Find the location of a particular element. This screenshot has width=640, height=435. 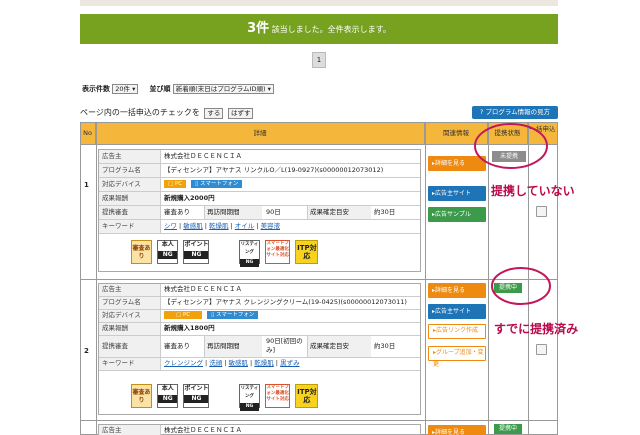

annotation-not-partnered: 提携していない is located at coordinates (533, 191).